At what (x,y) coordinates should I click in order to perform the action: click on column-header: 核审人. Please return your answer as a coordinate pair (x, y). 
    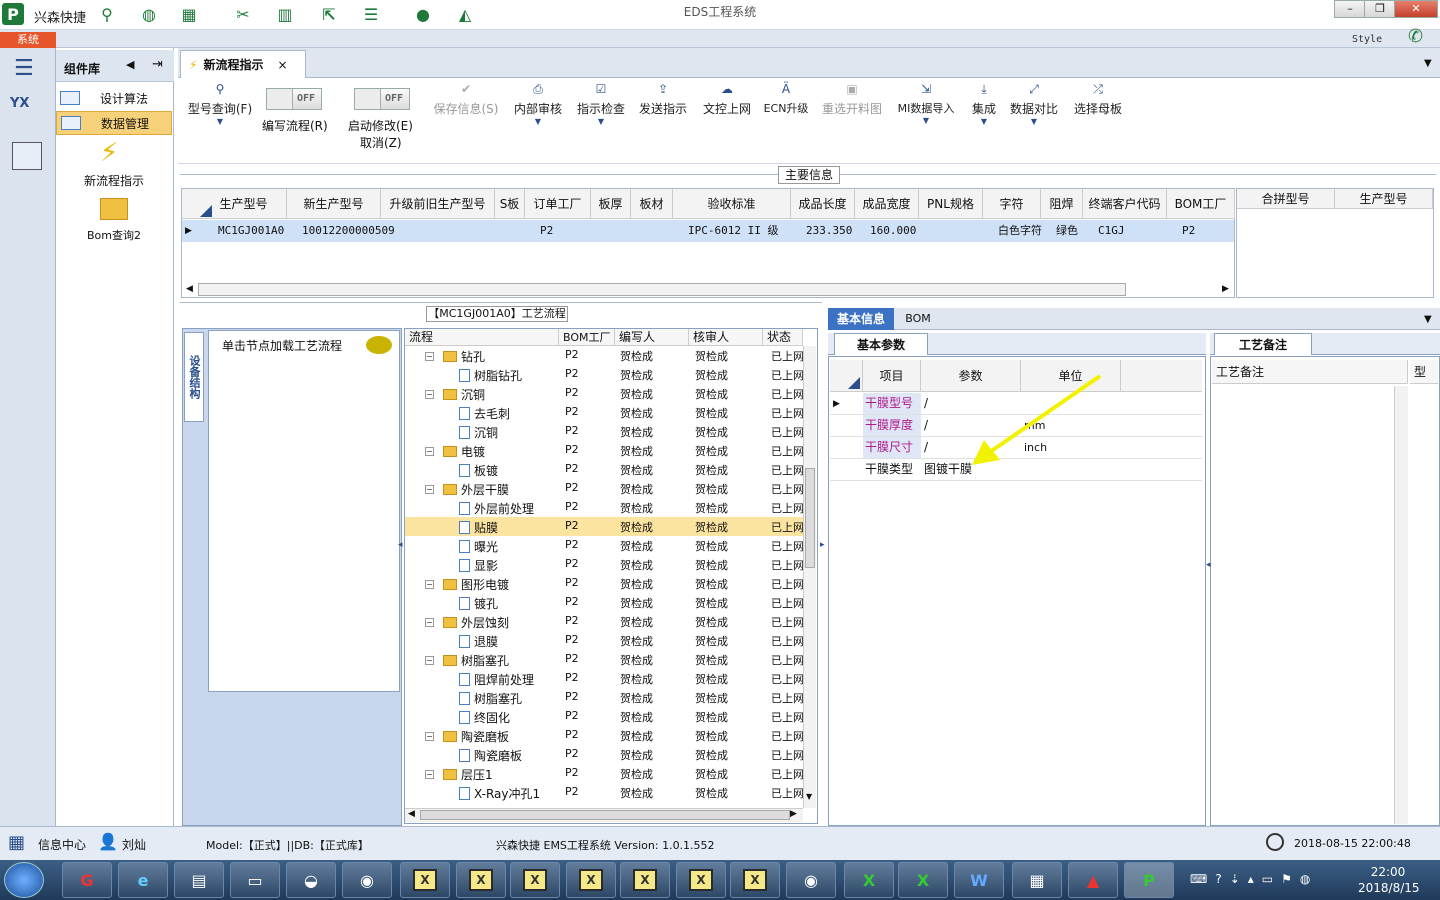
    Looking at the image, I should click on (726, 337).